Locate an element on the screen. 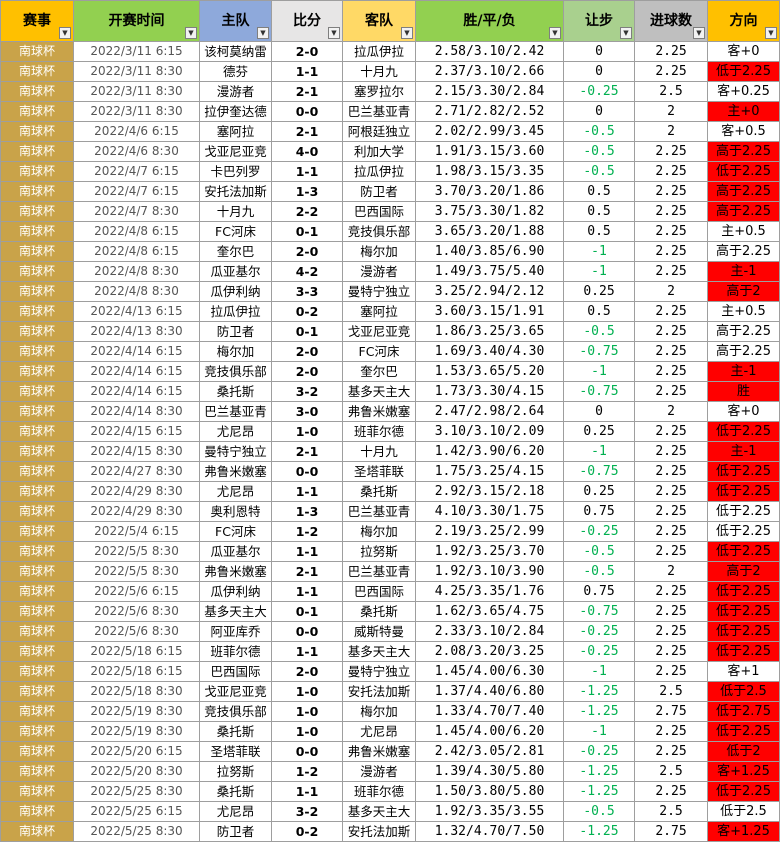  cell-odds: 3.25/2.94/2.12 is located at coordinates (489, 291).